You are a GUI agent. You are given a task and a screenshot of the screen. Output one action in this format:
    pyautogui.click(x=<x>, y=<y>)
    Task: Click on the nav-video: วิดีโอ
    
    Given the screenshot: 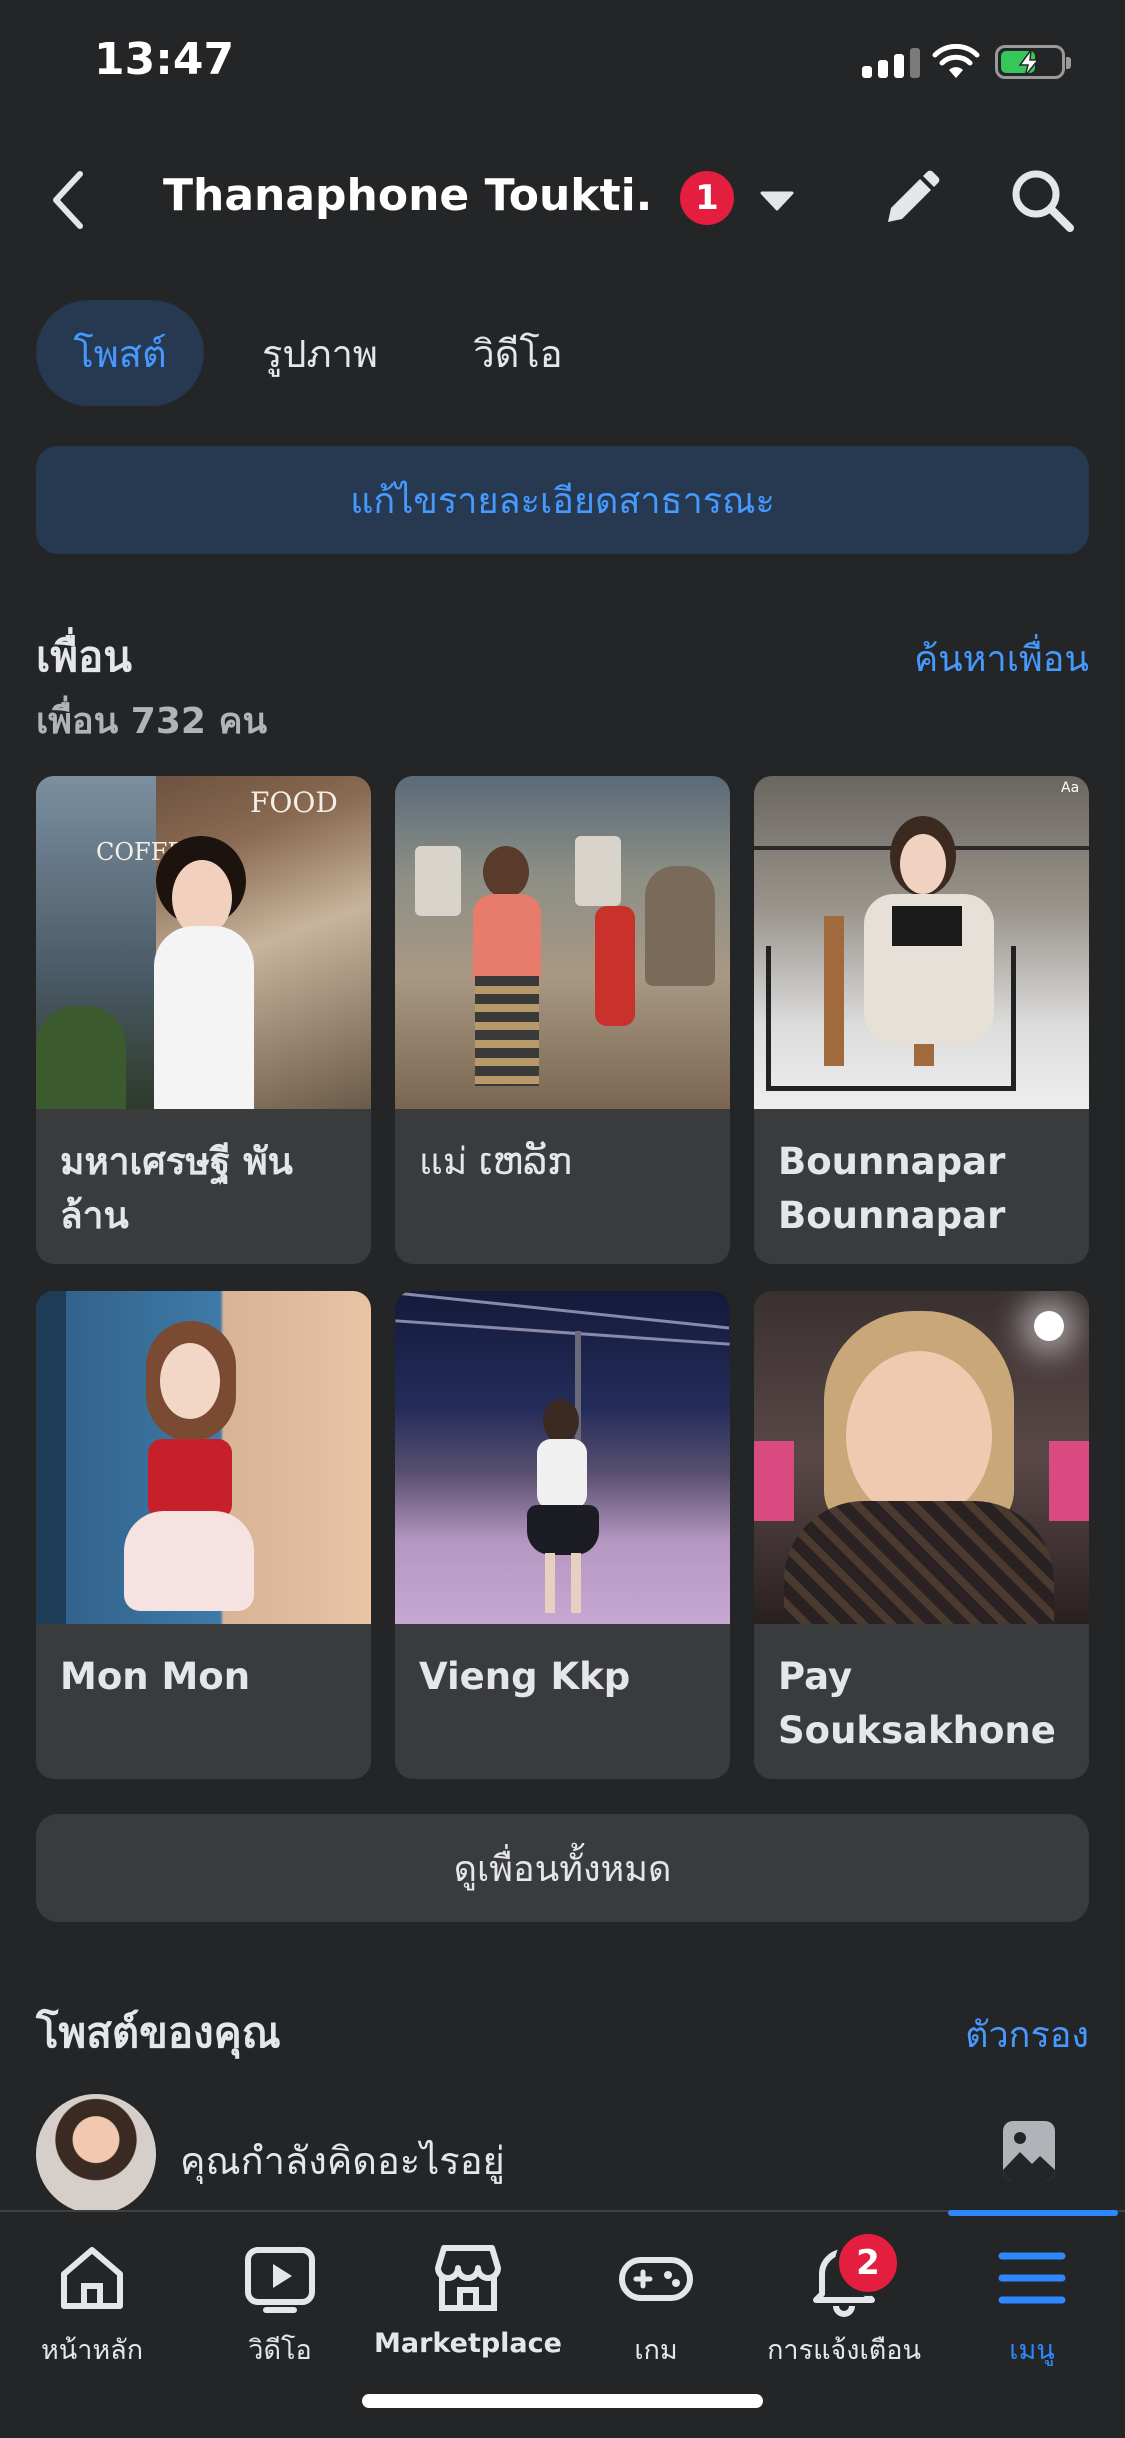 What is the action you would take?
    pyautogui.click(x=280, y=2304)
    